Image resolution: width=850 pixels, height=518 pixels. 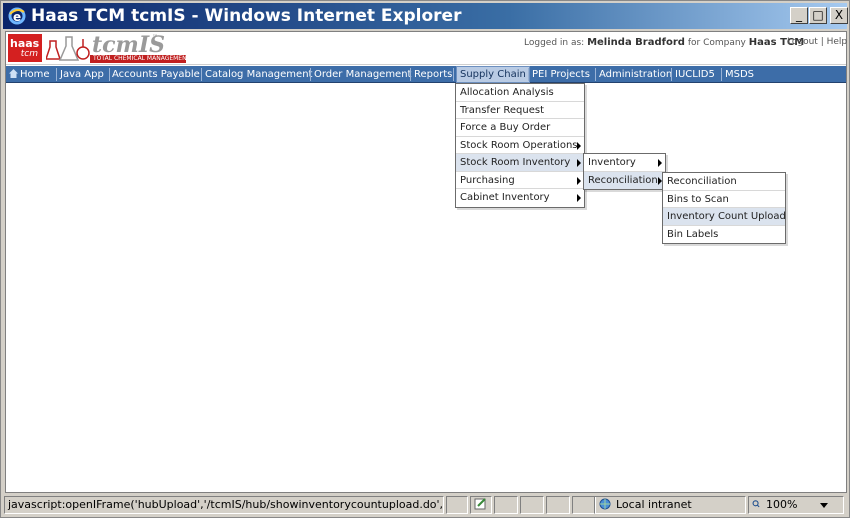 What do you see at coordinates (29, 54) in the screenshot?
I see `logo-subtext: tcm` at bounding box center [29, 54].